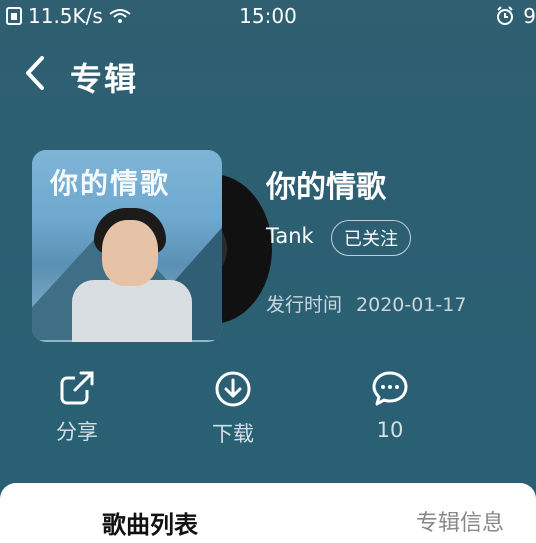  Describe the element at coordinates (290, 236) in the screenshot. I see `artist-name: Tank` at that location.